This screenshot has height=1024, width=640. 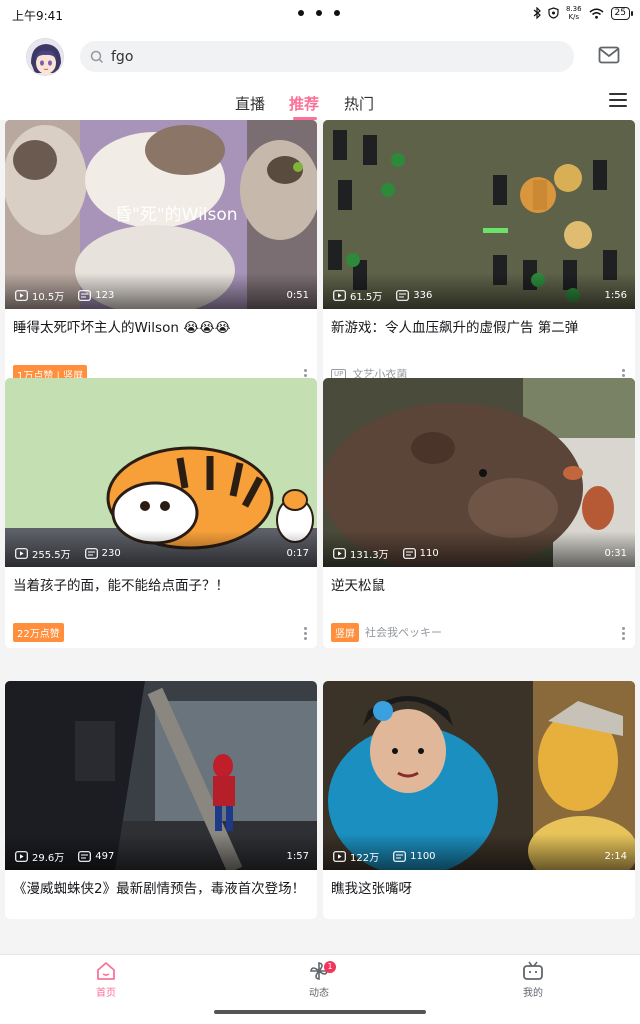 I want to click on nav-dynamic-label: 动态, so click(x=319, y=993).